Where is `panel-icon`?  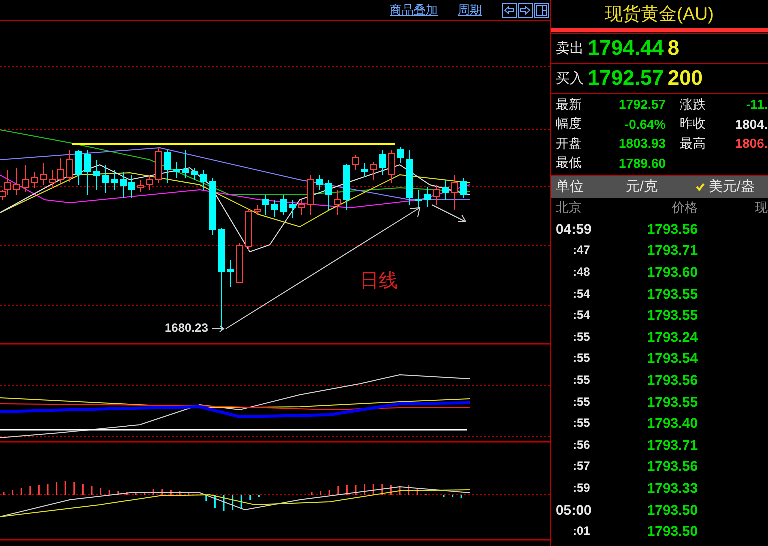
panel-icon is located at coordinates (541, 10).